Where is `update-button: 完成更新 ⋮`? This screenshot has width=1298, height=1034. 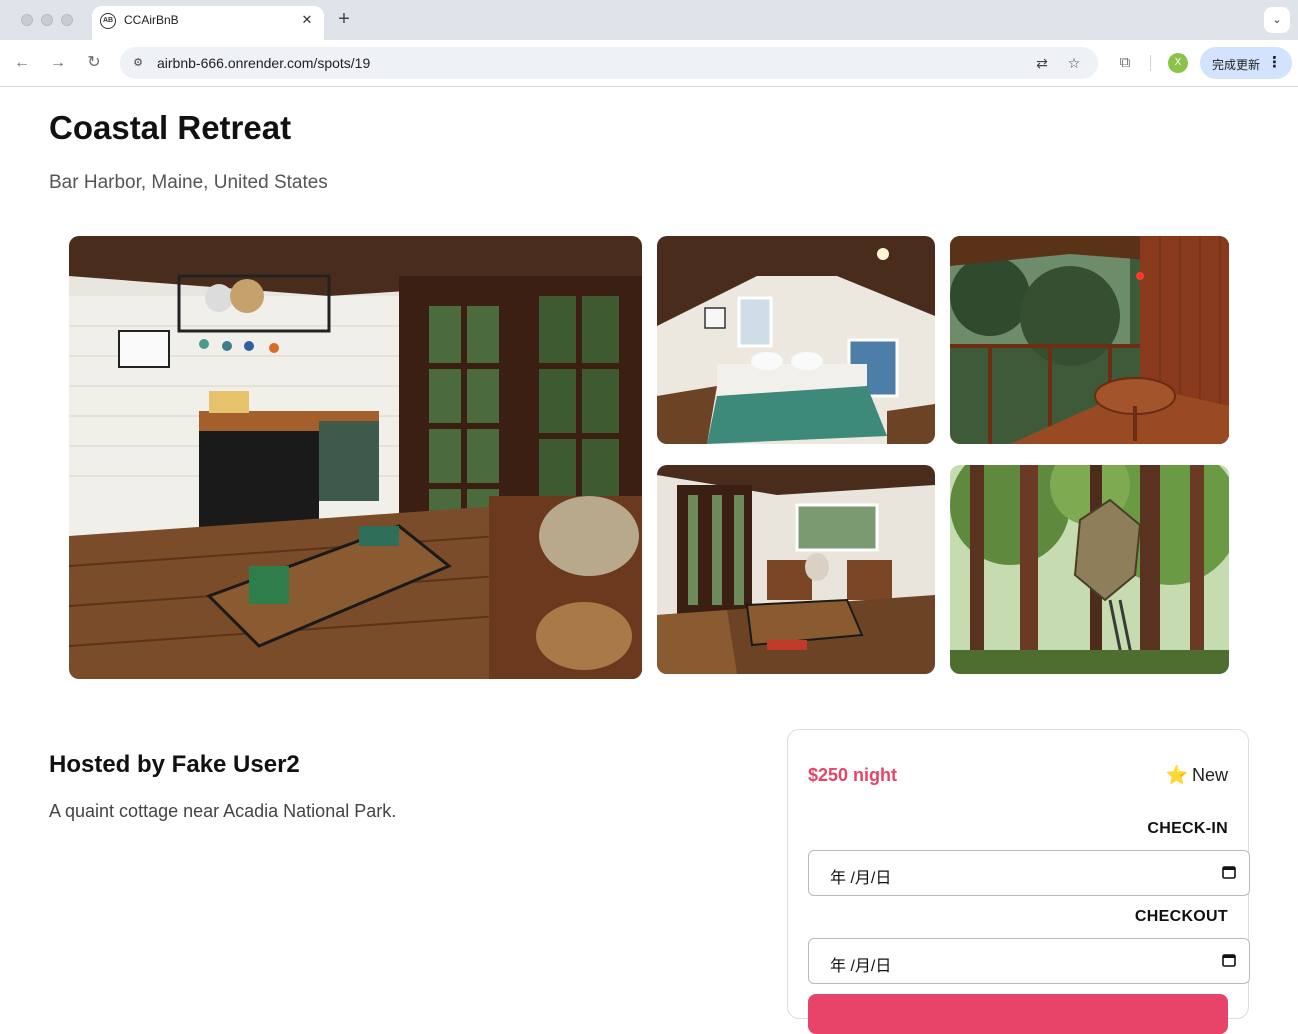 update-button: 完成更新 ⋮ is located at coordinates (1246, 63).